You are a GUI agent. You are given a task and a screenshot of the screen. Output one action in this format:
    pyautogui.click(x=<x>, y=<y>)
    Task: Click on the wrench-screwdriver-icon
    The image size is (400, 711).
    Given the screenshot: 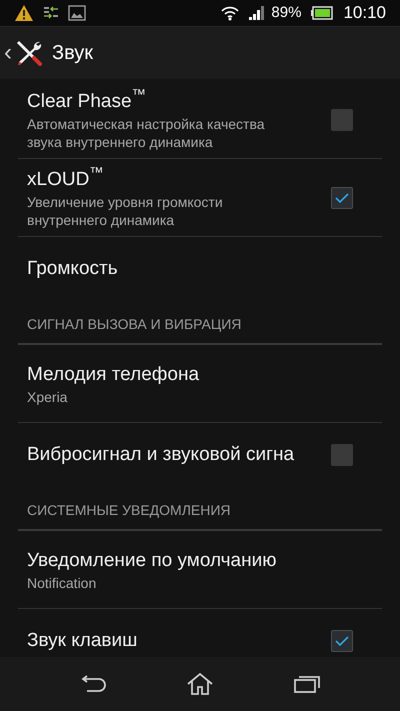 What is the action you would take?
    pyautogui.click(x=29, y=53)
    